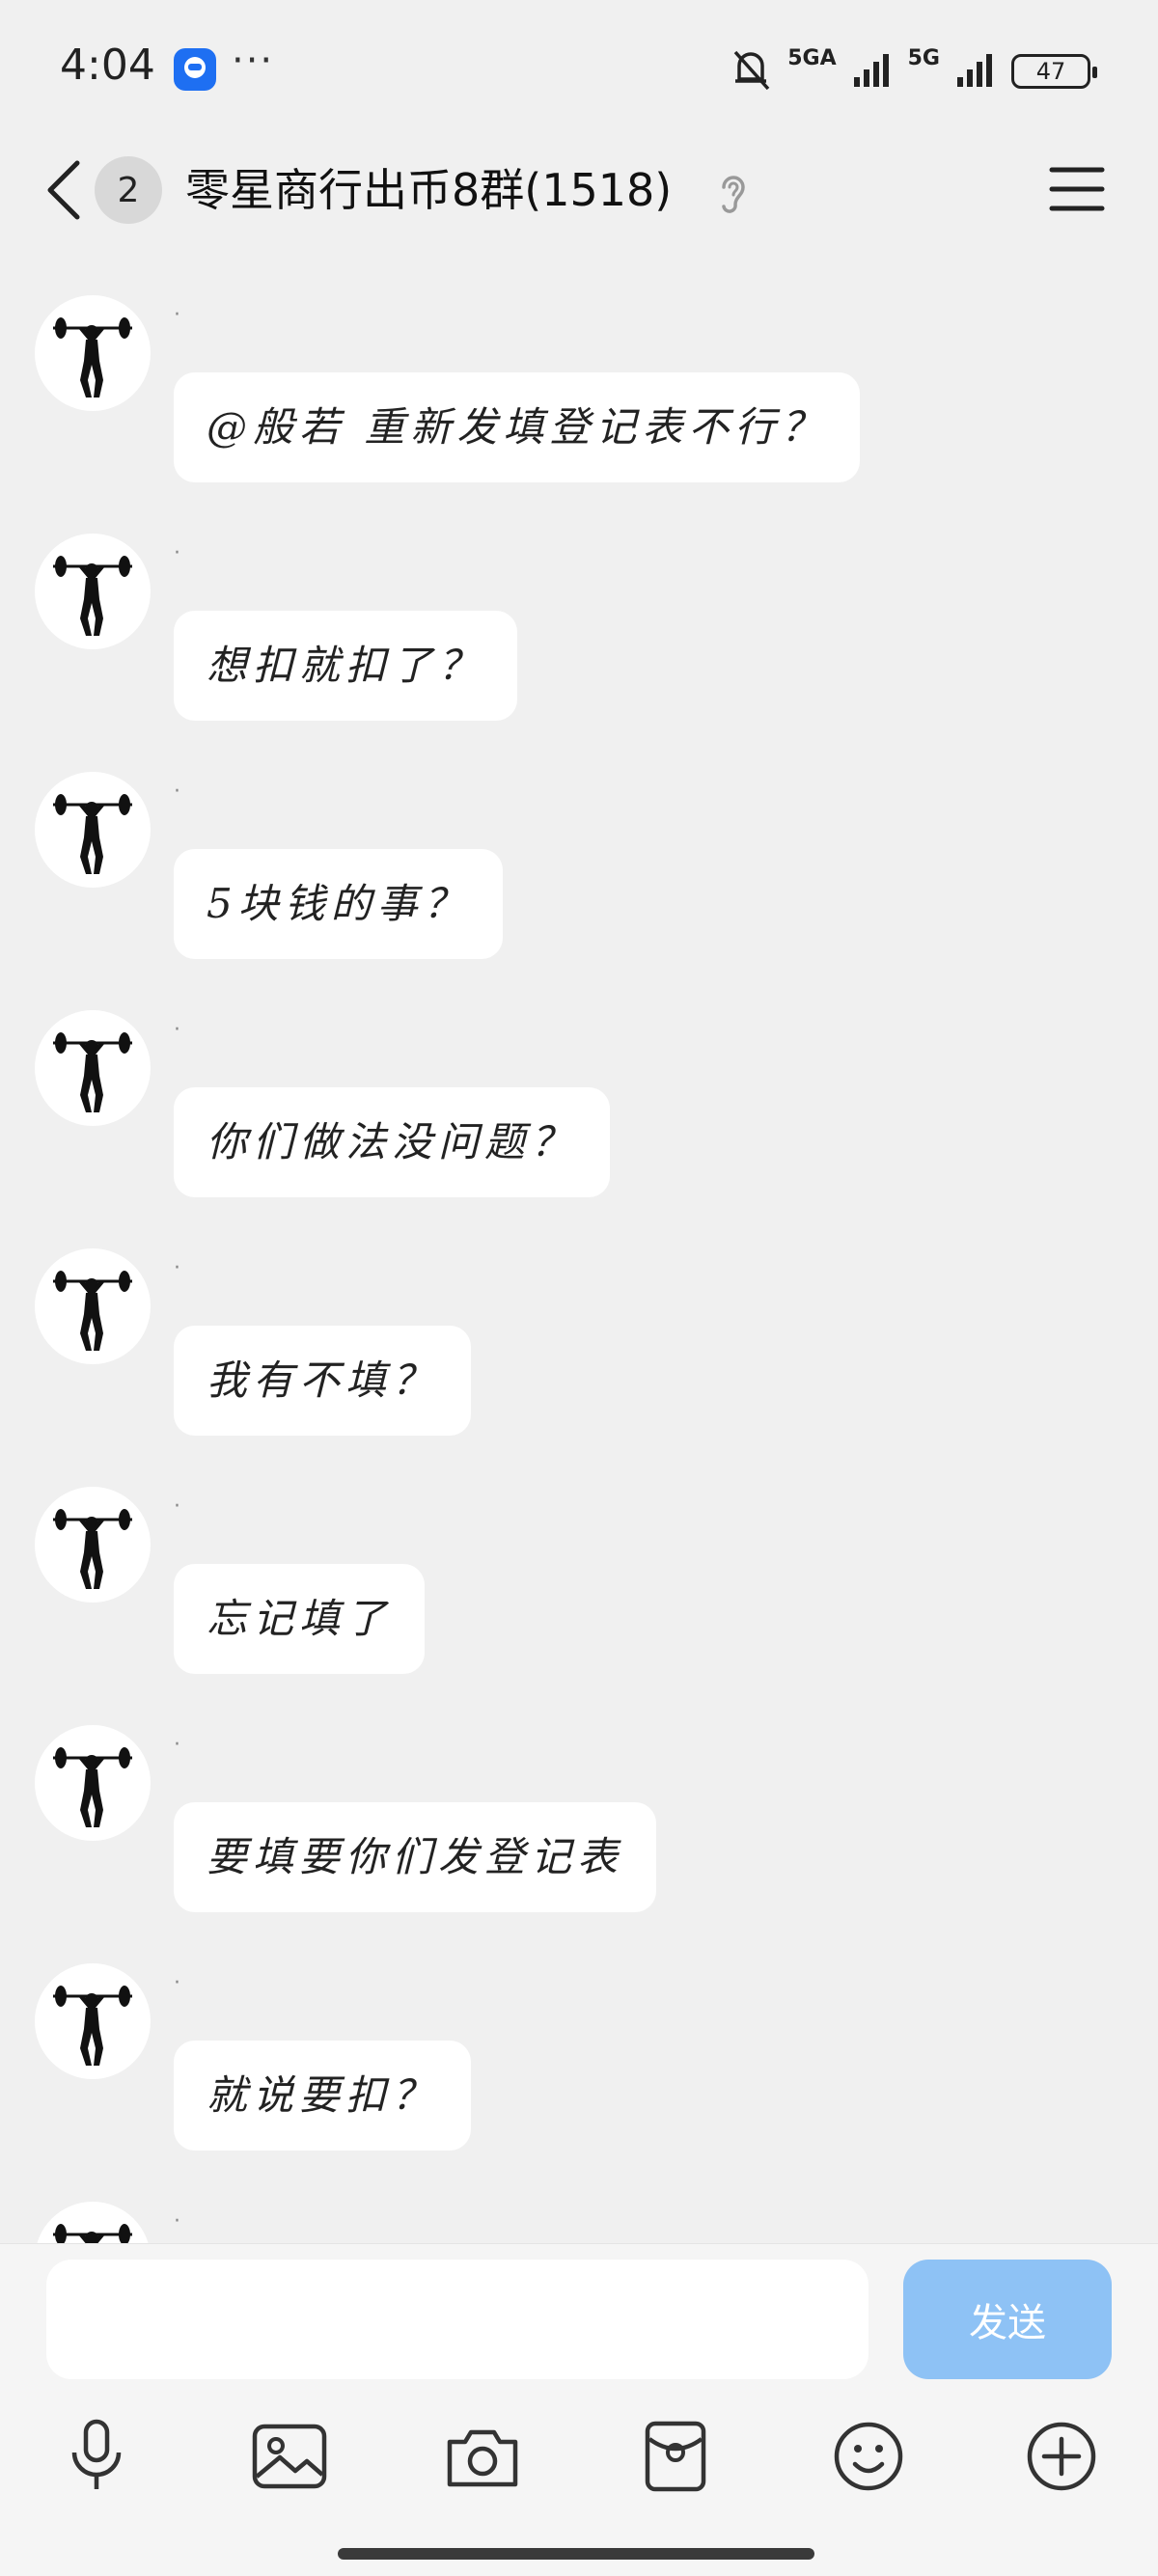  I want to click on message-row: · 你们做法没问题？, so click(579, 1114).